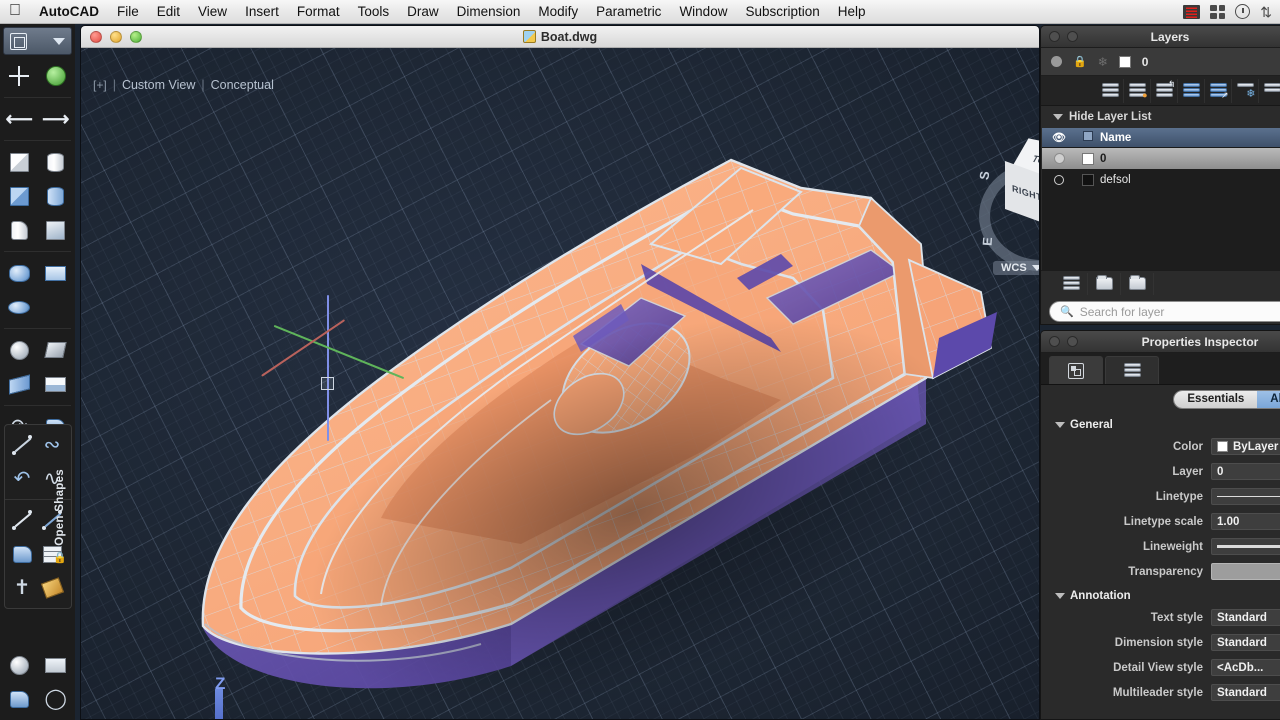 This screenshot has width=1280, height=720. Describe the element at coordinates (374, 12) in the screenshot. I see `menu-tools: Tools` at that location.